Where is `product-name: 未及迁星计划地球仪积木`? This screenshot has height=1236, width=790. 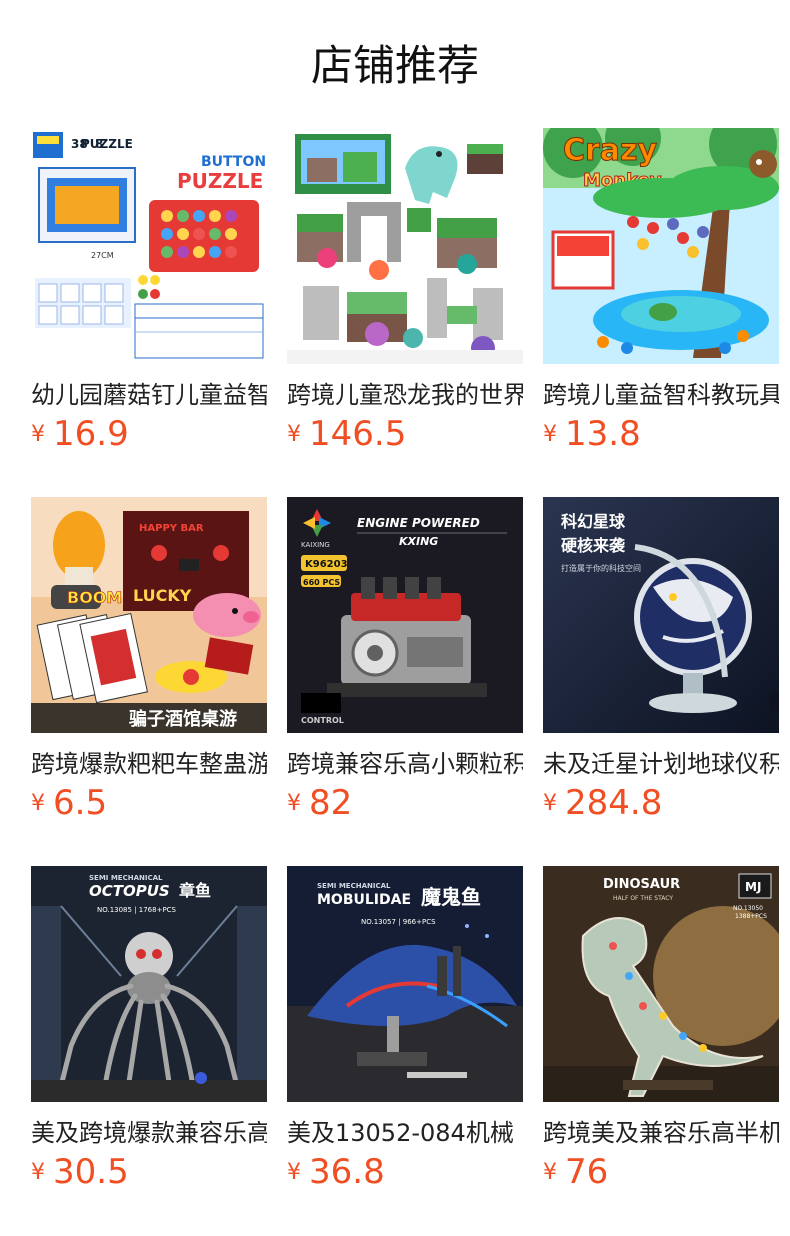
product-name: 未及迁星计划地球仪积木 is located at coordinates (661, 765).